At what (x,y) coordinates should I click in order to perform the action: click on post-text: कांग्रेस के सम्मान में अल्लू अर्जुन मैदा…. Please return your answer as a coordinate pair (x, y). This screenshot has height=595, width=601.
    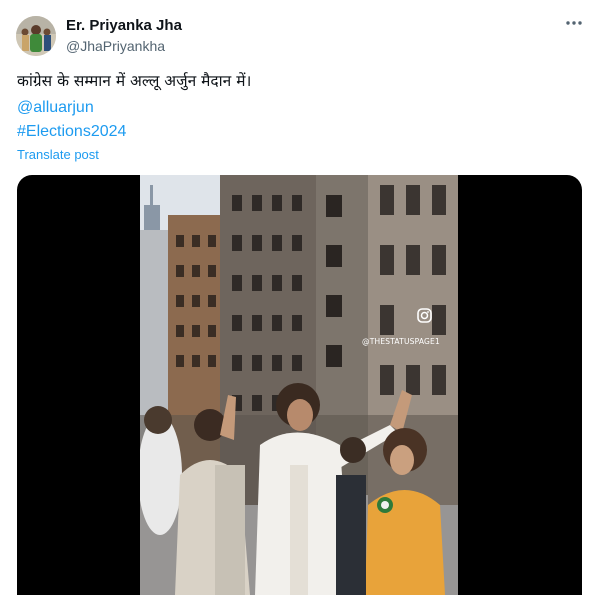
    Looking at the image, I should click on (134, 81).